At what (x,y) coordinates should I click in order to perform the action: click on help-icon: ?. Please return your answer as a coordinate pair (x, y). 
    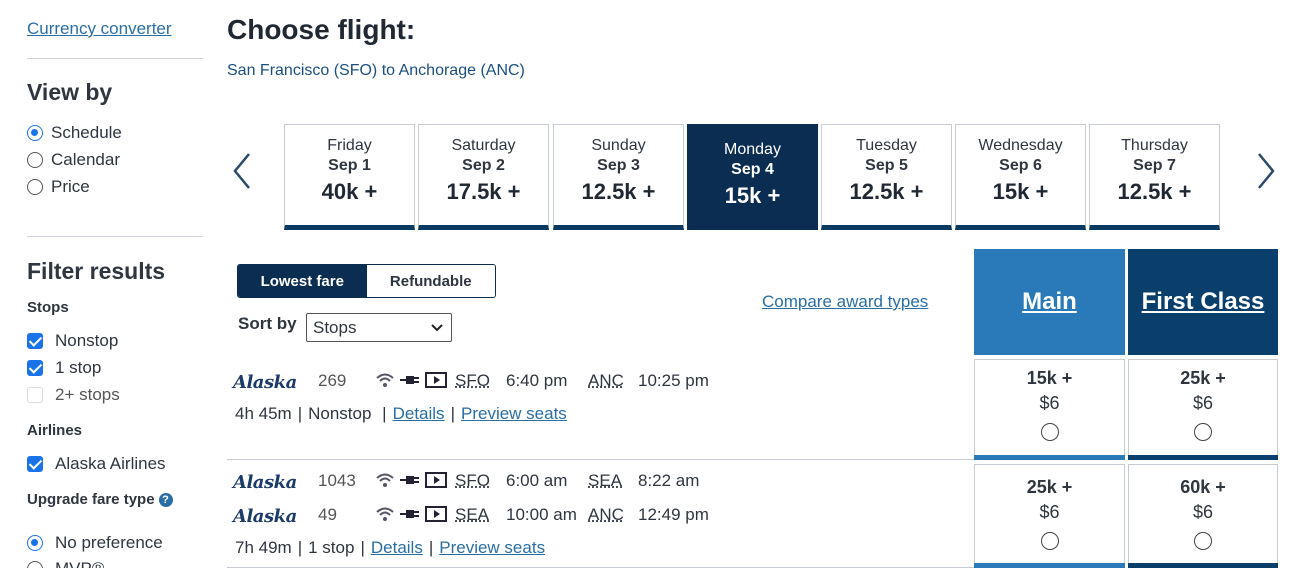
    Looking at the image, I should click on (166, 500).